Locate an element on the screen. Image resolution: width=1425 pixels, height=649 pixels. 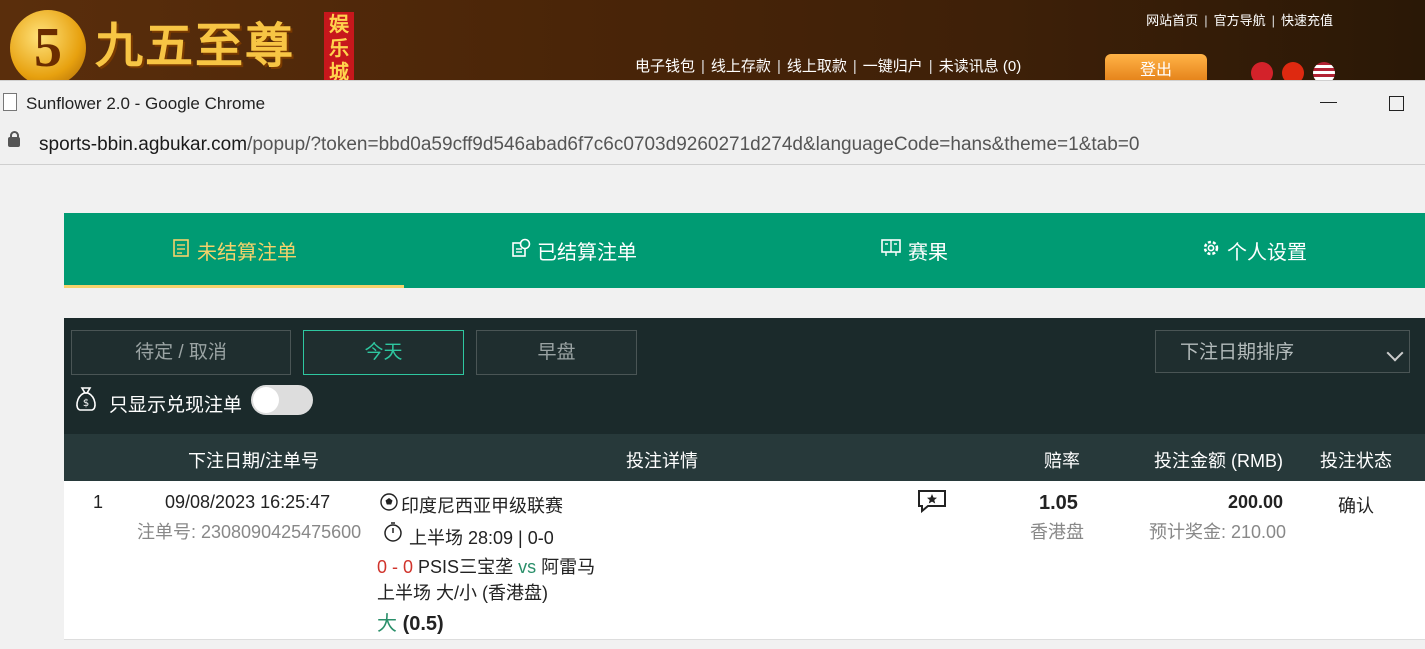
page-icon is located at coordinates (10, 102).